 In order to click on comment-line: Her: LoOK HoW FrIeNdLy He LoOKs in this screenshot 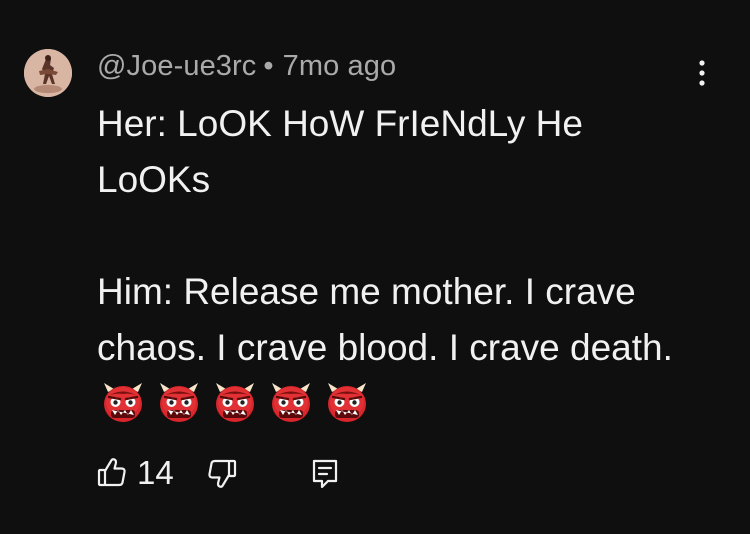, I will do `click(340, 151)`.